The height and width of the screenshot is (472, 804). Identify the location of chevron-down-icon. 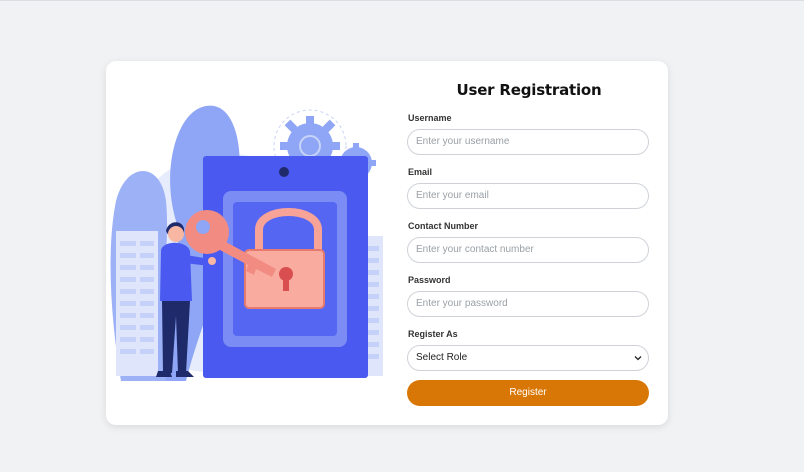
(638, 358).